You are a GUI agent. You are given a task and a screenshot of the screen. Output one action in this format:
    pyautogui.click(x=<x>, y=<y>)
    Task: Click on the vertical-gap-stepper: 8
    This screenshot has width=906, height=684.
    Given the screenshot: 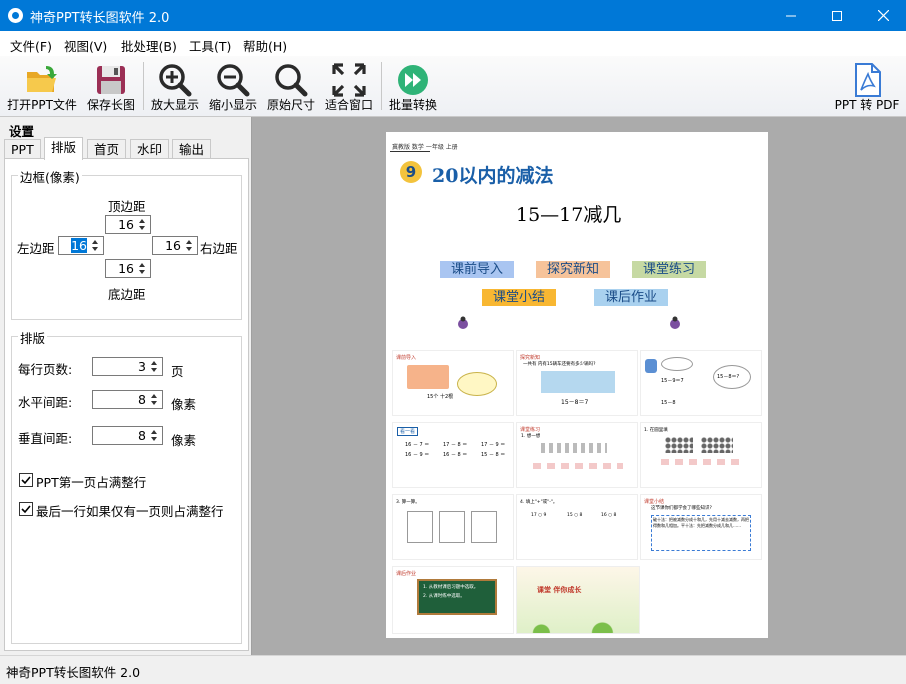 What is the action you would take?
    pyautogui.click(x=127, y=435)
    